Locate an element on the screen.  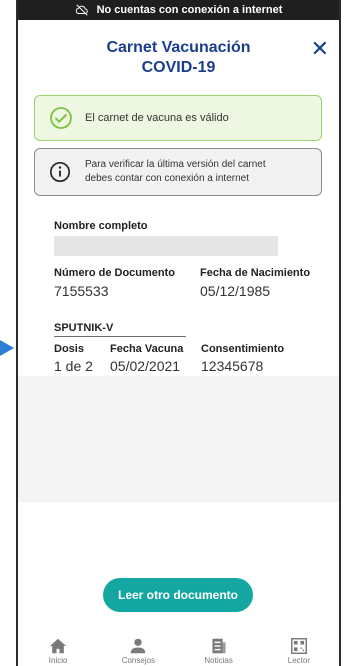
info-line-2: debes contar con conexión a internet is located at coordinates (167, 178).